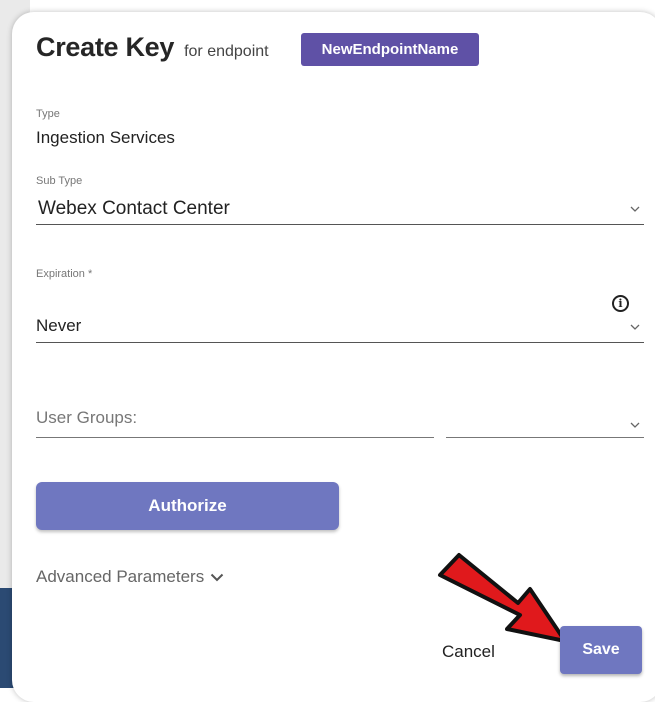  I want to click on dialog-subtitle: for endpoint, so click(226, 51).